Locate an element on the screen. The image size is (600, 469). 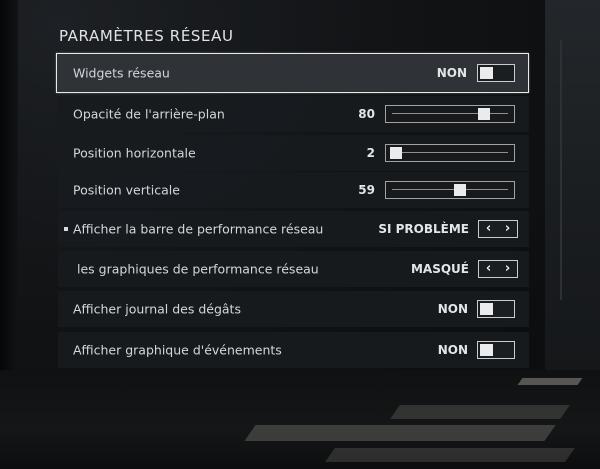
setting-value: 59 is located at coordinates (366, 190).